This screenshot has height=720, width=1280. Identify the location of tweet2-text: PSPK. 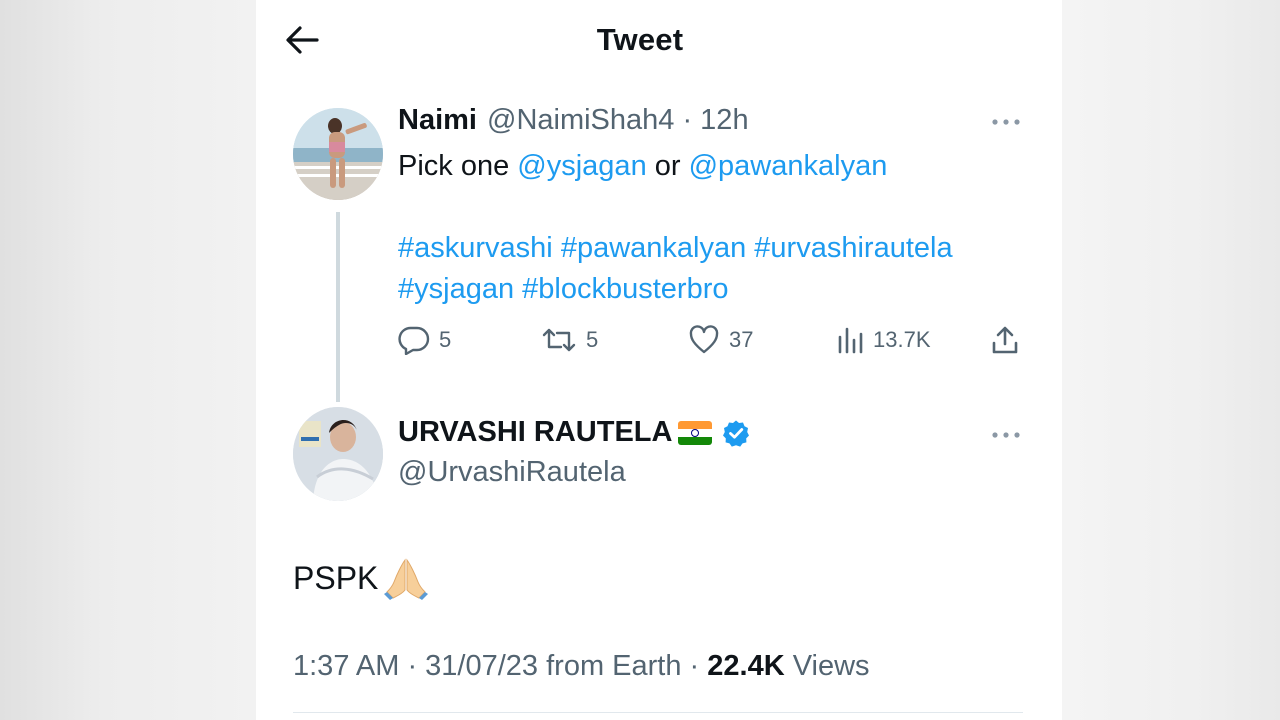
(361, 578).